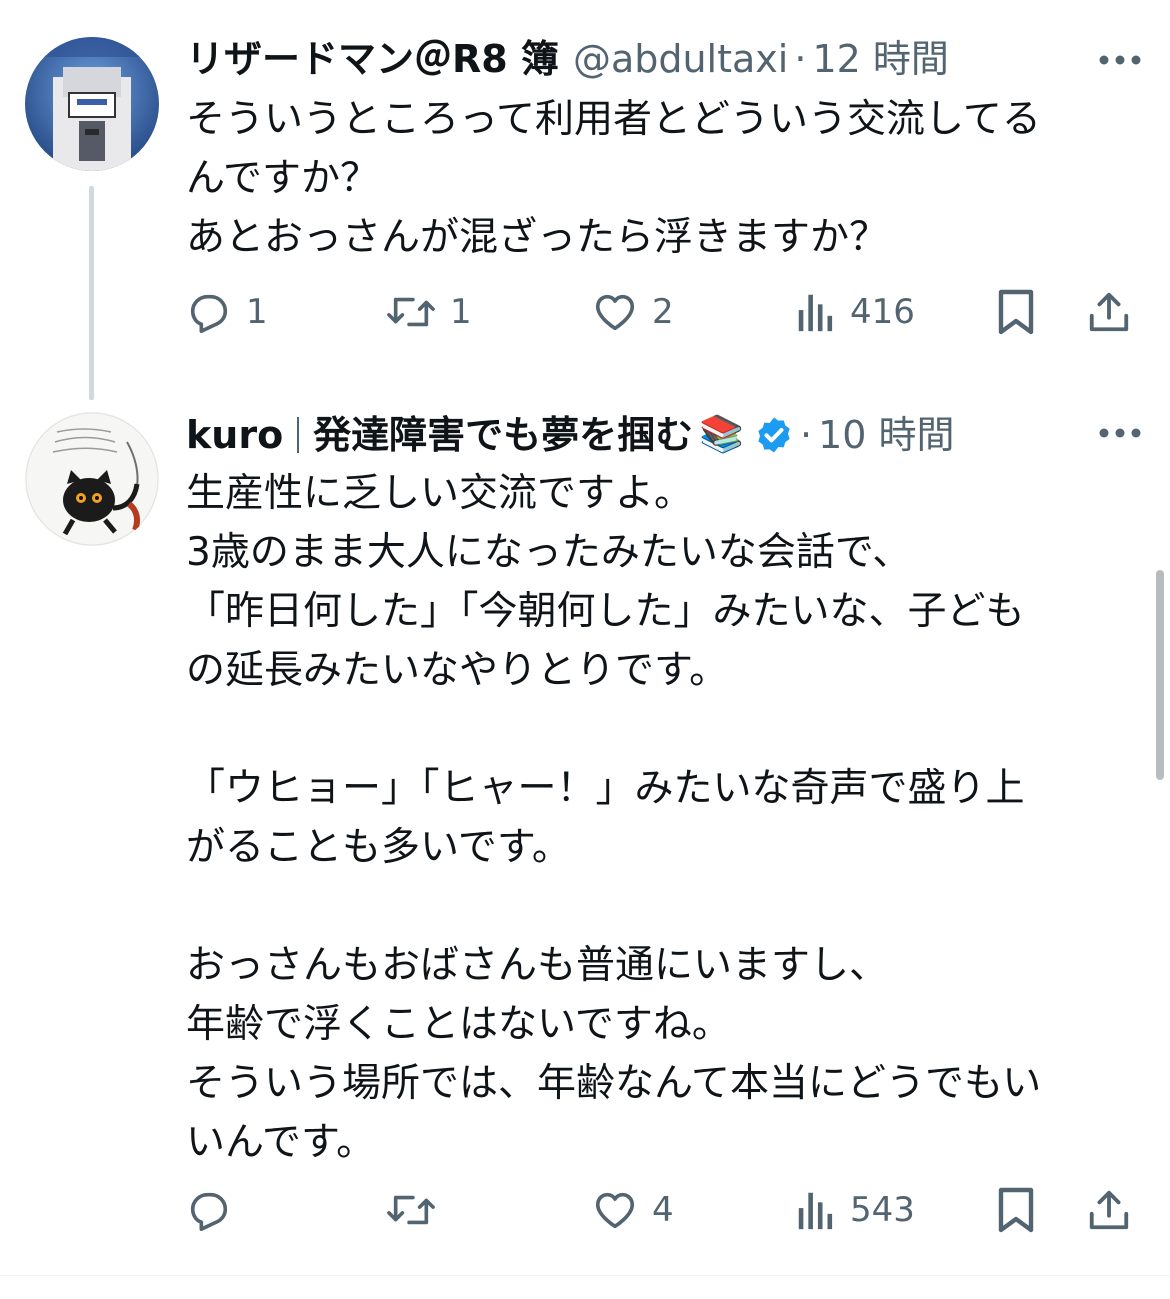 The width and height of the screenshot is (1170, 1299). Describe the element at coordinates (440, 493) in the screenshot. I see `tweet-text-line: 生産性に乏しい交流ですよ。` at that location.